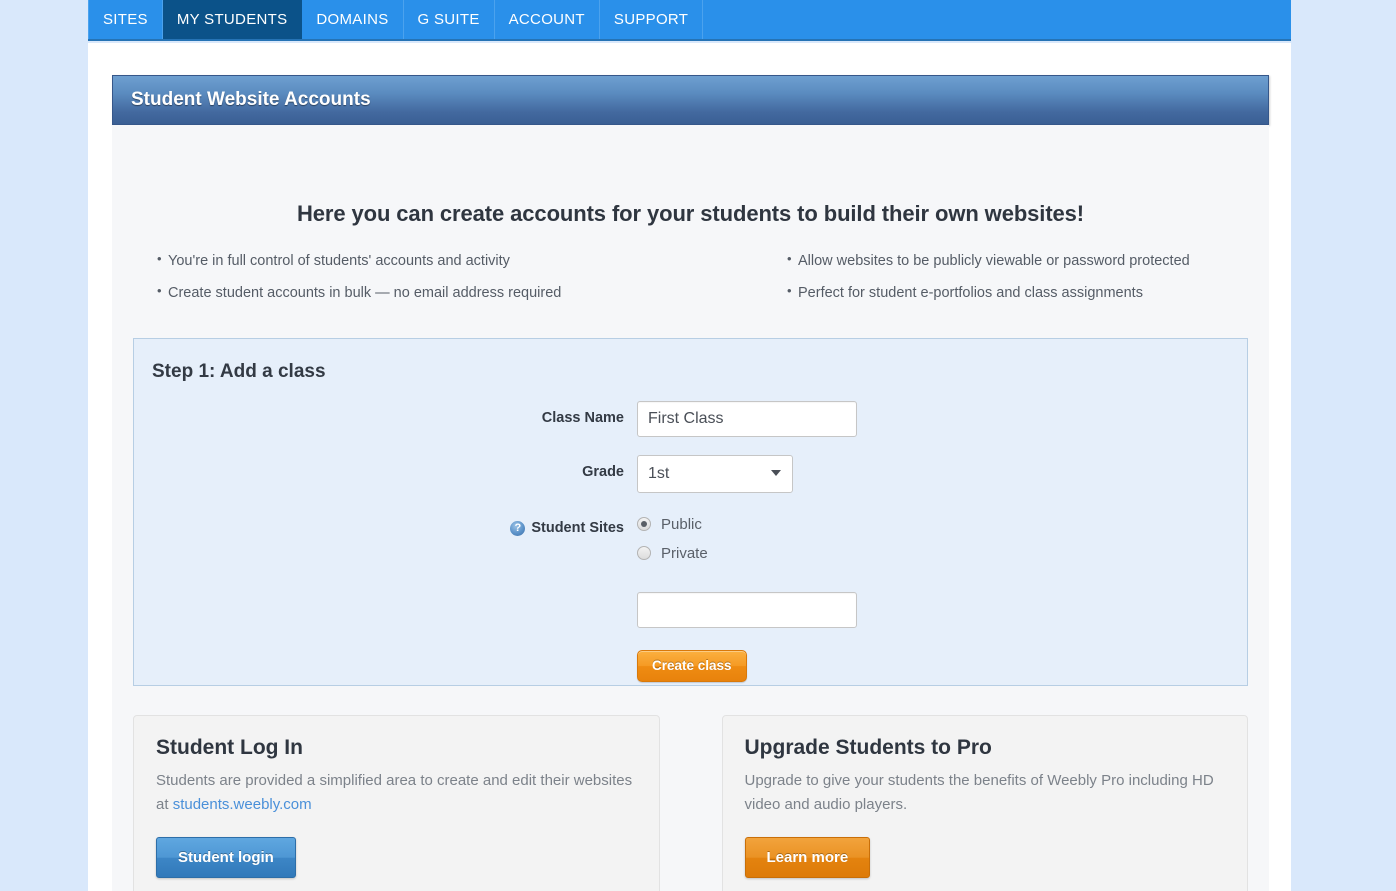  I want to click on radio-option-public: Public, so click(672, 524).